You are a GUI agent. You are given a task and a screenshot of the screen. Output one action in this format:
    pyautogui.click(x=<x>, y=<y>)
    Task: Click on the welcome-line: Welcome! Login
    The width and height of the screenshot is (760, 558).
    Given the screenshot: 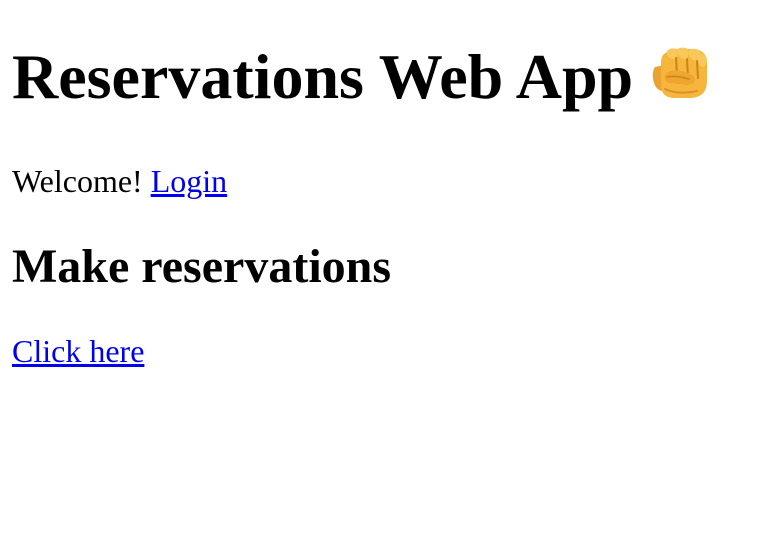 What is the action you would take?
    pyautogui.click(x=119, y=181)
    